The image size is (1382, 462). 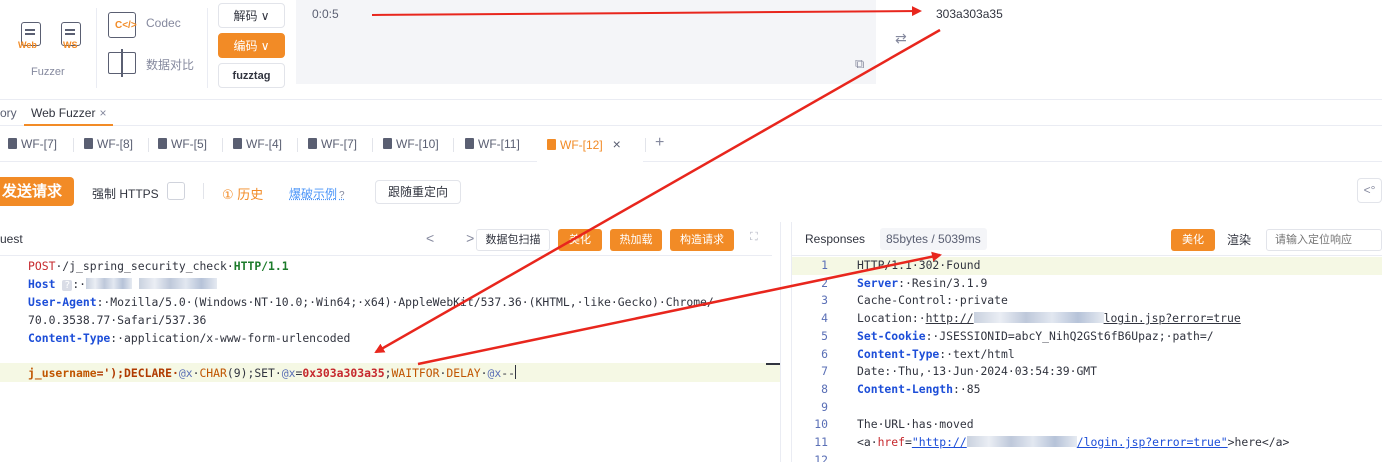 I want to click on request-line: POST·/j_spring_security_check·HTTP/1.1, so click(x=158, y=266).